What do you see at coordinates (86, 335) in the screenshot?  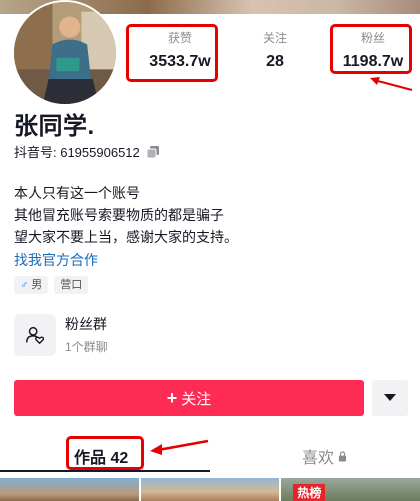 I see `fan-group-text: 粉丝群 1个群聊` at bounding box center [86, 335].